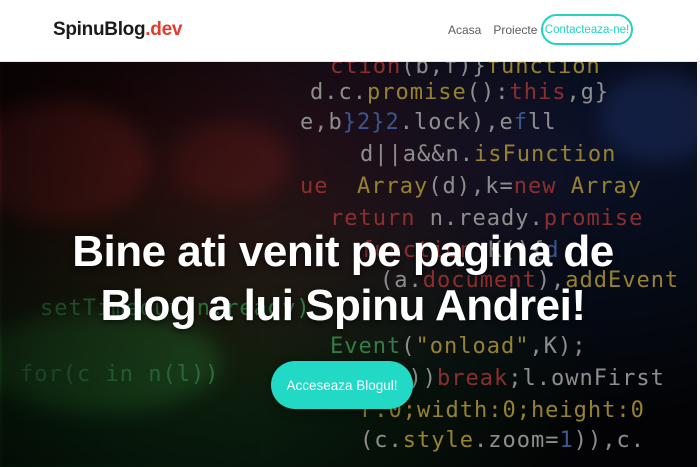  Describe the element at coordinates (515, 30) in the screenshot. I see `nav-link-proiecte: Proiecte` at that location.